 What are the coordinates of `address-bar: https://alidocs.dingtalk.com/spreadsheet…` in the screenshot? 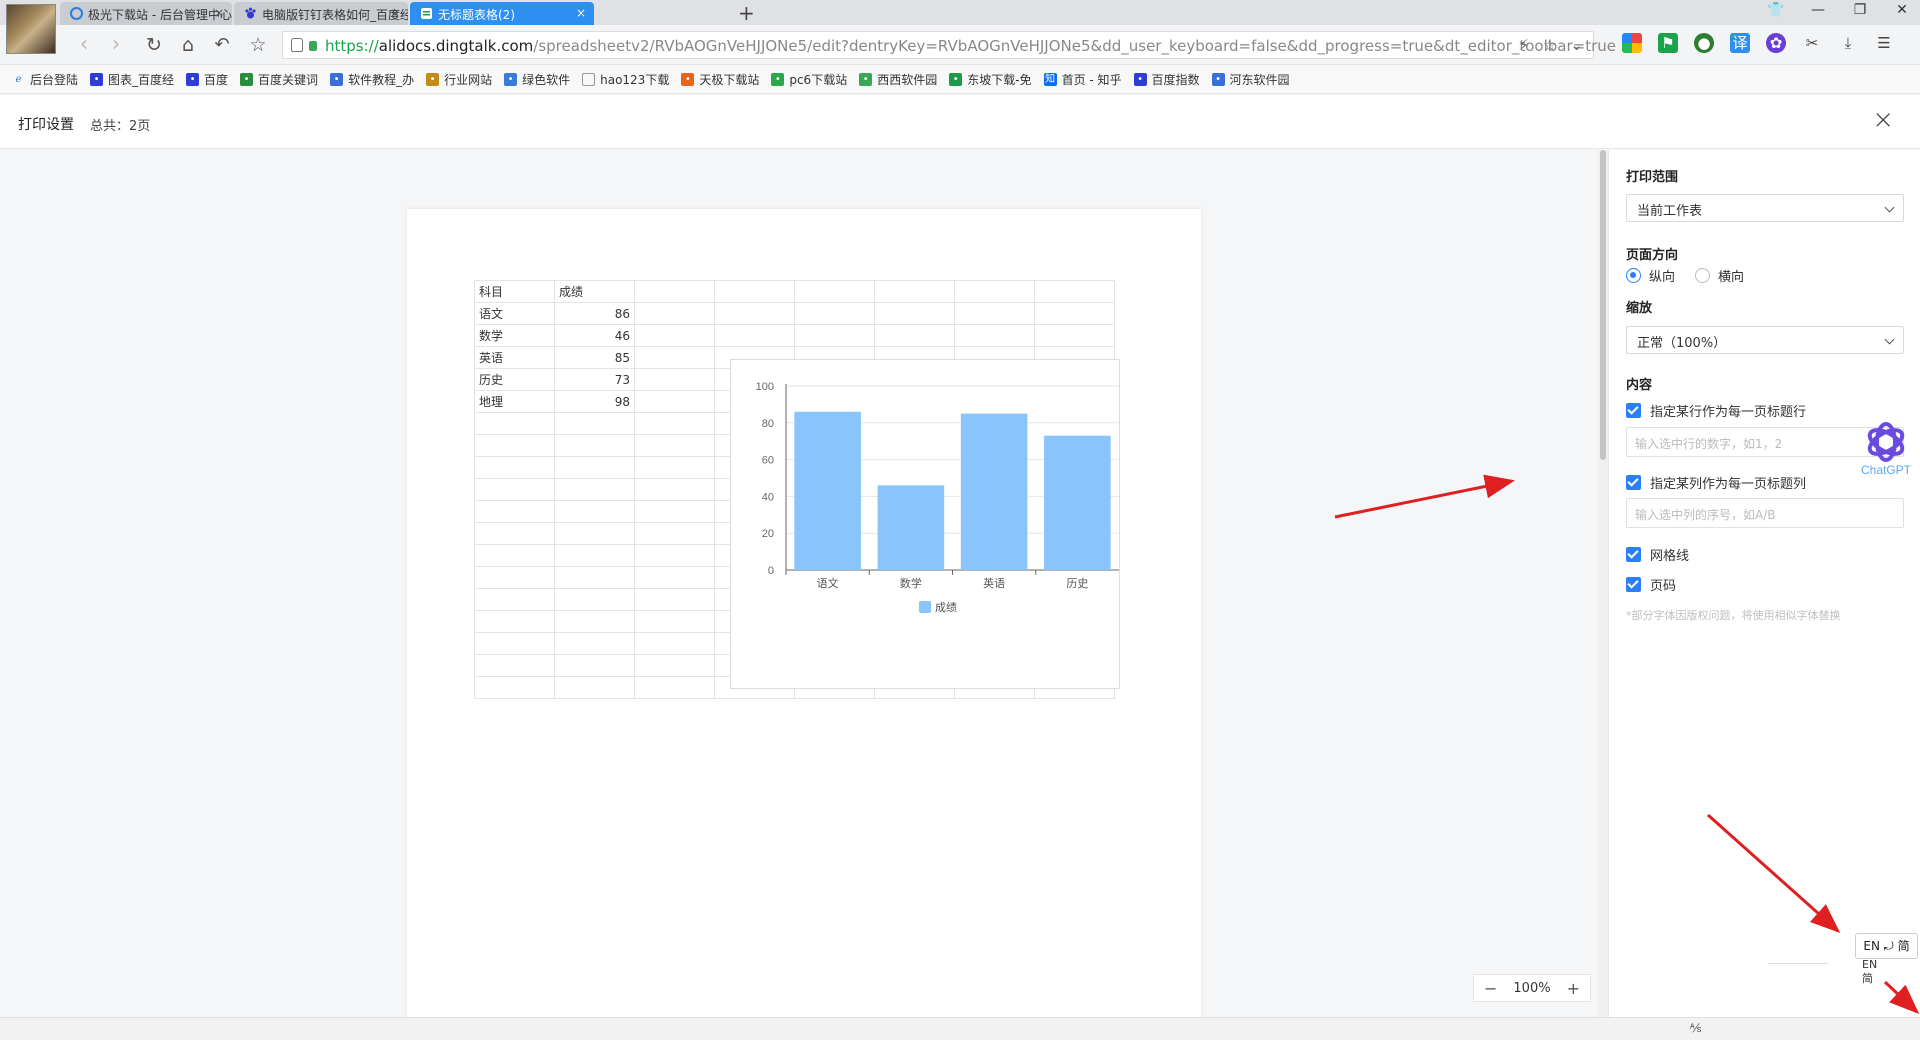 It's located at (949, 45).